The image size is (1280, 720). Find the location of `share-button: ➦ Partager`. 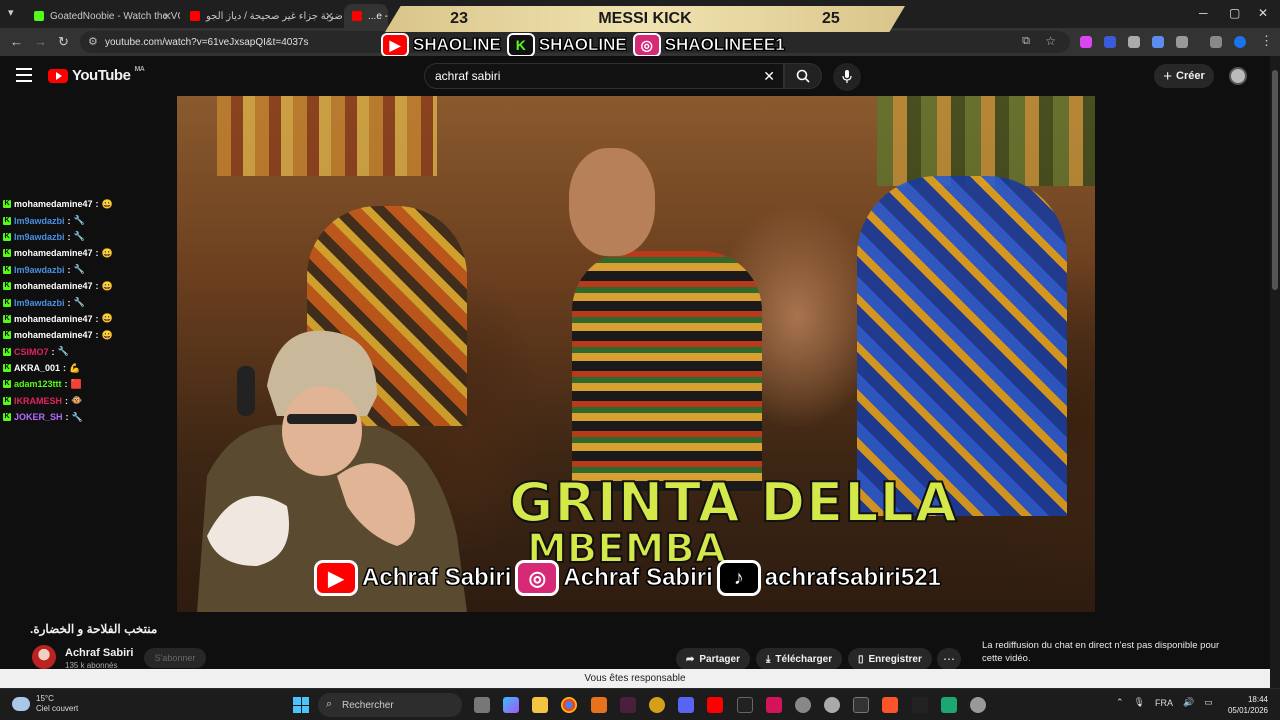

share-button: ➦ Partager is located at coordinates (713, 659).